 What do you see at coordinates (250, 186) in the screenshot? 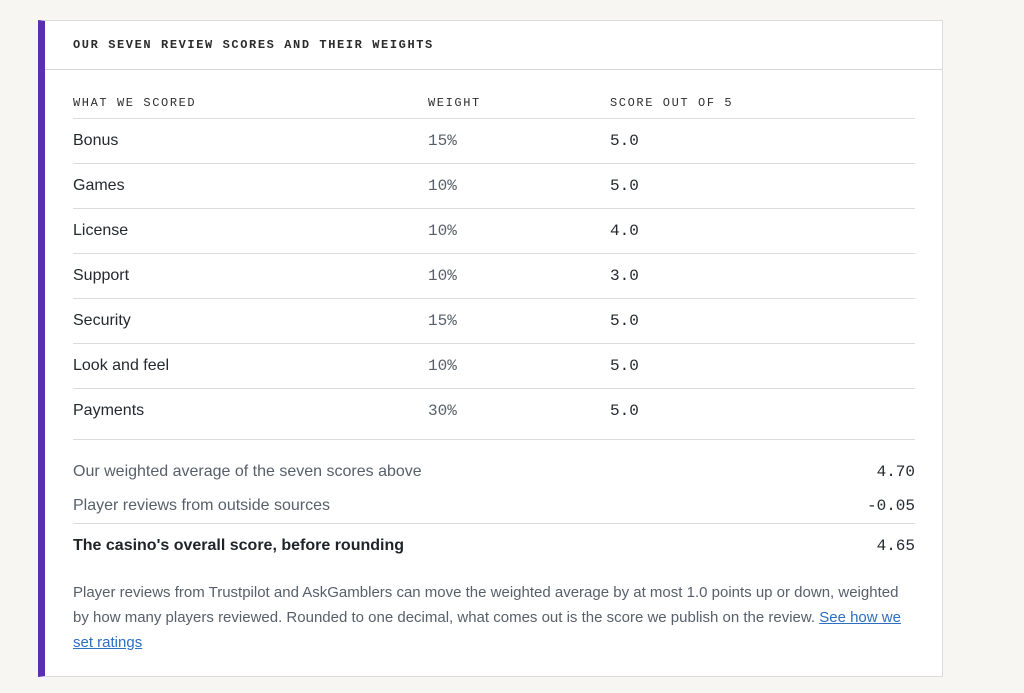
I see `row-name: Games` at bounding box center [250, 186].